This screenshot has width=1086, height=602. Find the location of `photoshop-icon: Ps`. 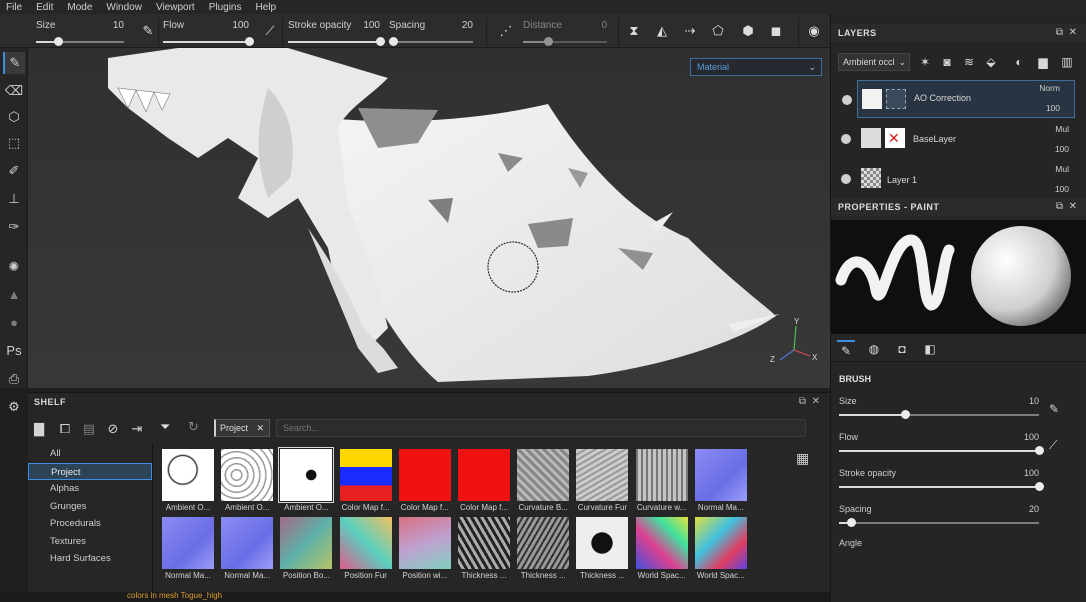

photoshop-icon: Ps is located at coordinates (14, 351).